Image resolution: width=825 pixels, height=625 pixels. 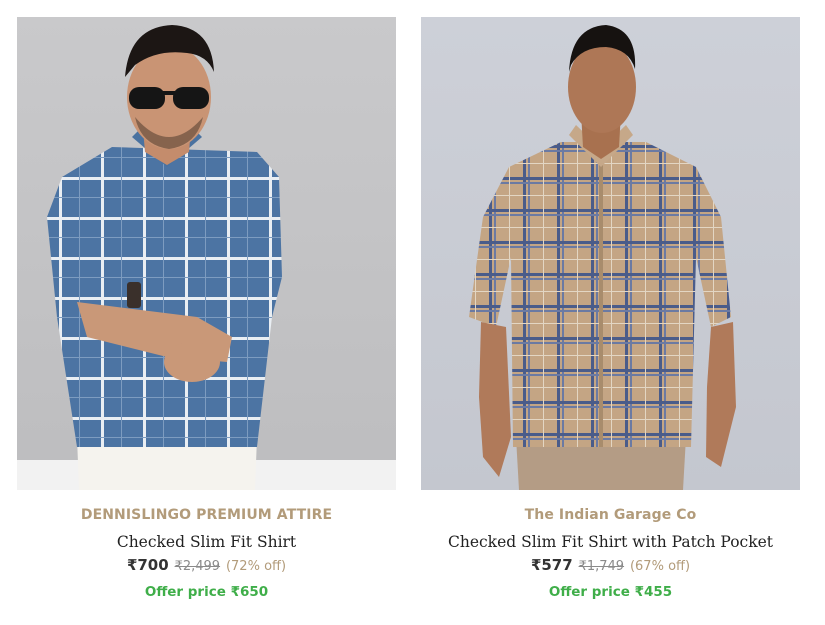 I want to click on offer-price: Offer price ₹650, so click(x=206, y=592).